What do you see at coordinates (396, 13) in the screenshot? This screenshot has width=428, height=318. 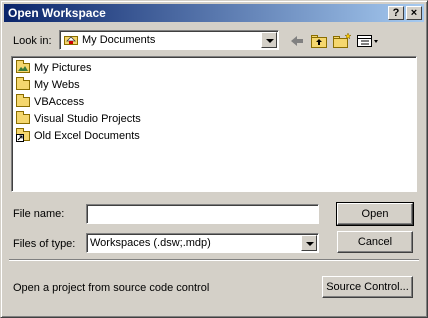 I see `help-button: ?` at bounding box center [396, 13].